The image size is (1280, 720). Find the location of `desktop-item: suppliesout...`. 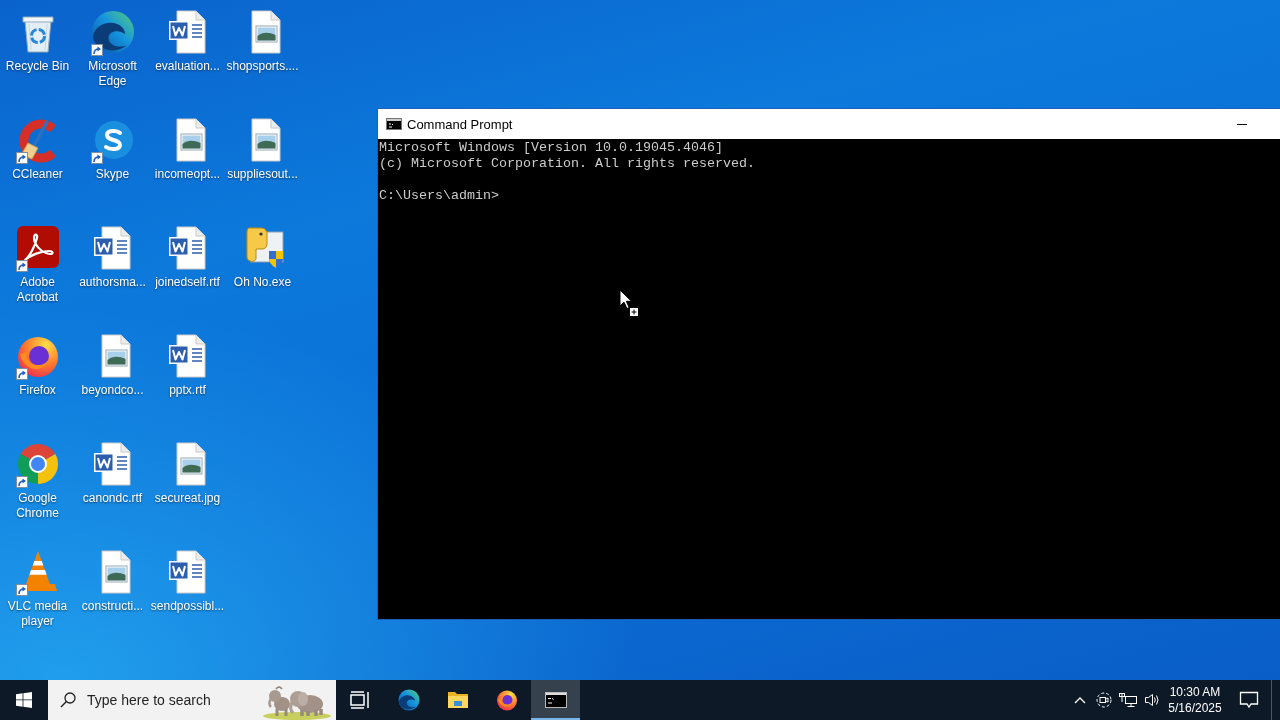

desktop-item: suppliesout... is located at coordinates (262, 146).